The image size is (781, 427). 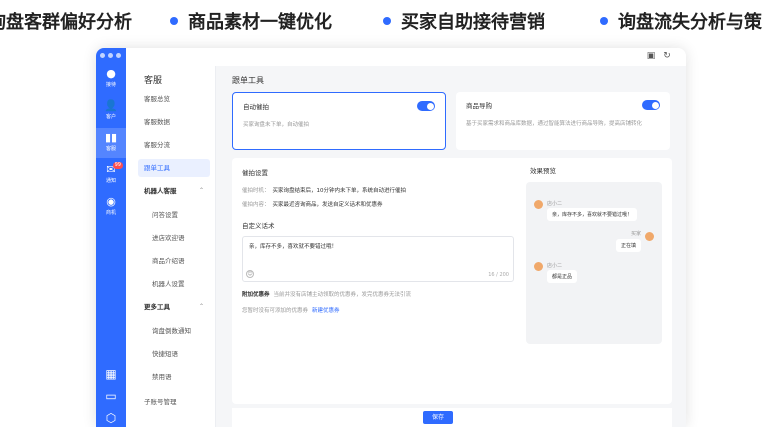 I want to click on banner-item: 商品素材一键优化, so click(x=251, y=21).